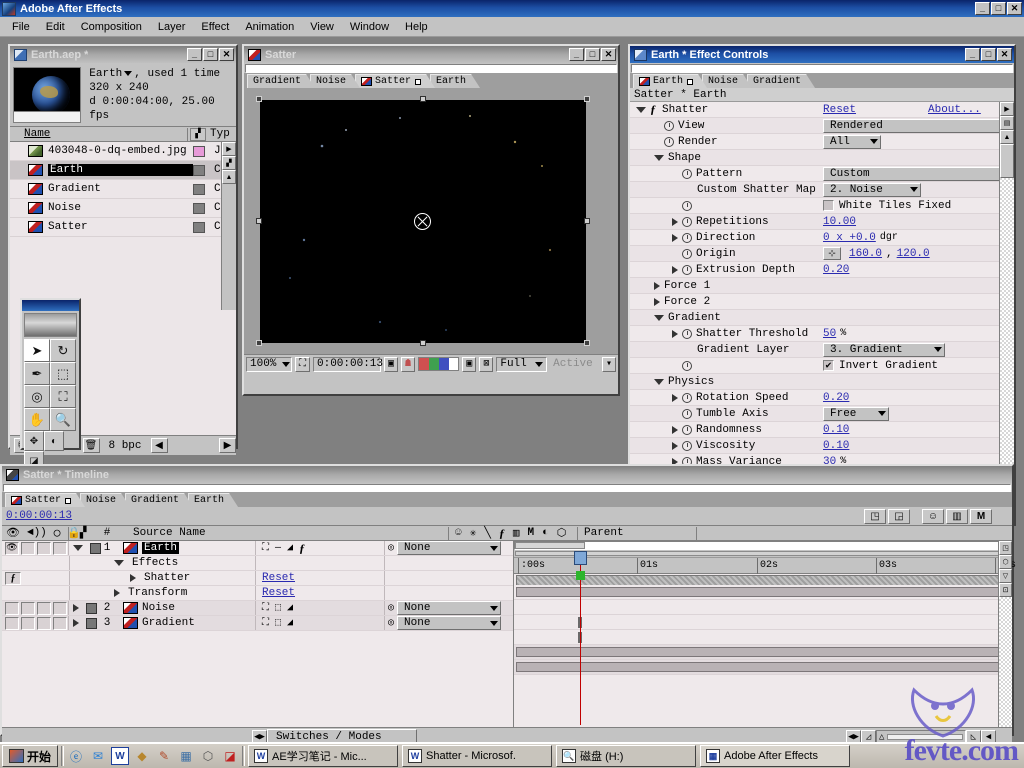 This screenshot has width=1024, height=768. I want to click on label-color-swatch, so click(199, 189).